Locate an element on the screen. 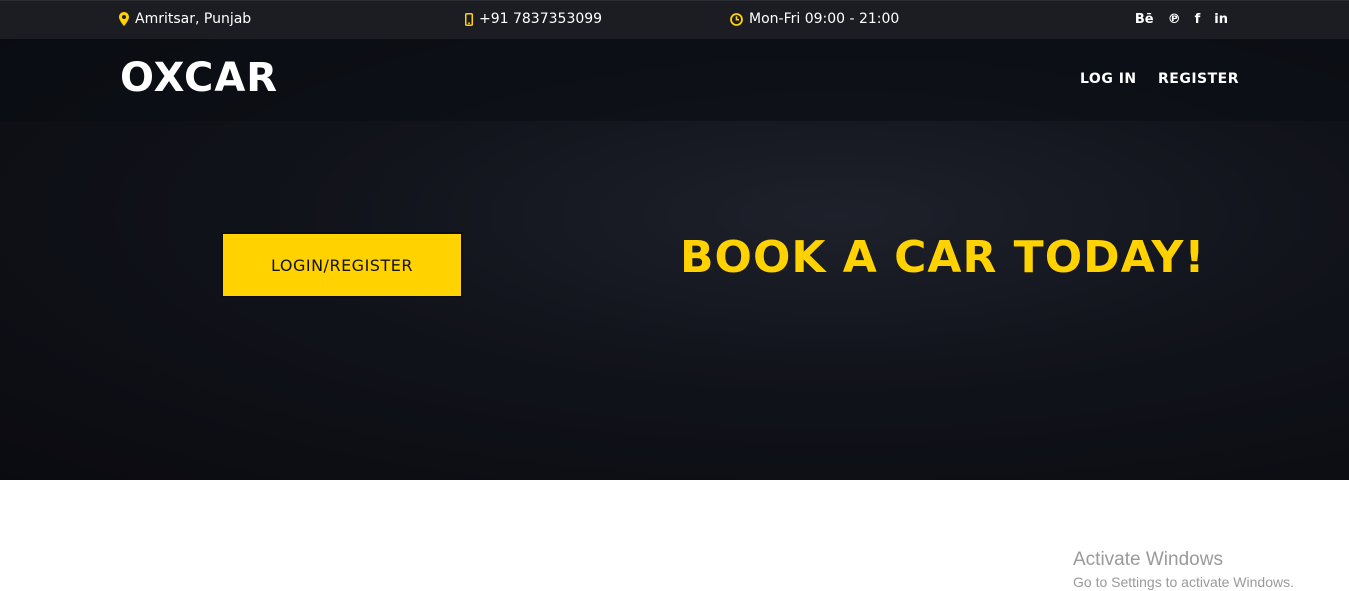 The height and width of the screenshot is (591, 1349). facebook-icon: f is located at coordinates (1198, 20).